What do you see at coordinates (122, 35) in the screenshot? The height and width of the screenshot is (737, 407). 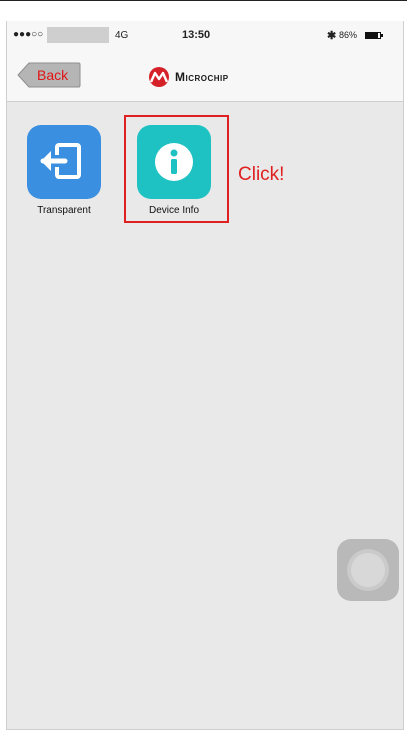 I see `network-type: 4G` at bounding box center [122, 35].